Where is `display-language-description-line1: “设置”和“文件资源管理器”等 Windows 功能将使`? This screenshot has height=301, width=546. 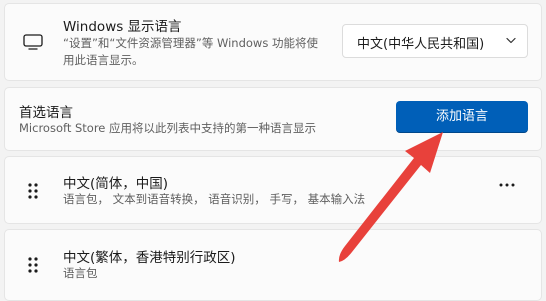 display-language-description-line1: “设置”和“文件资源管理器”等 Windows 功能将使 is located at coordinates (190, 43).